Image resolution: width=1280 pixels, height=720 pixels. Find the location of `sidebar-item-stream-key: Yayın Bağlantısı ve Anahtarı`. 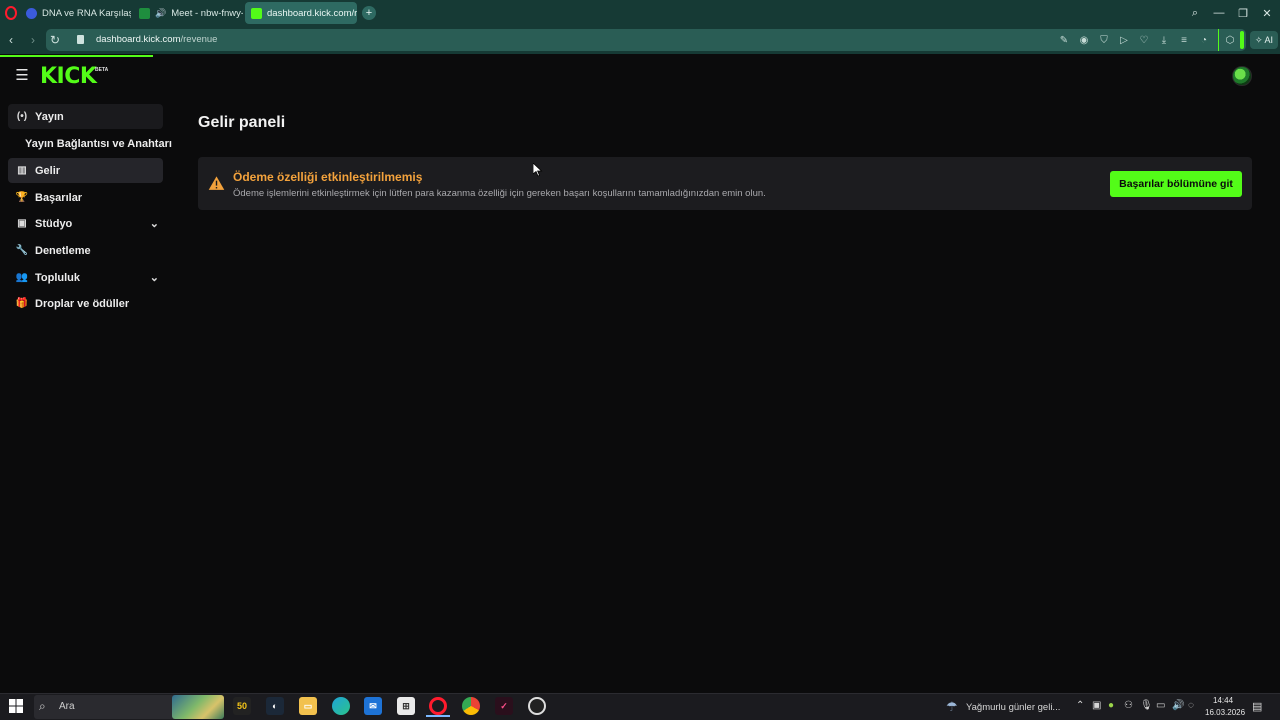

sidebar-item-stream-key: Yayın Bağlantısı ve Anahtarı is located at coordinates (98, 144).